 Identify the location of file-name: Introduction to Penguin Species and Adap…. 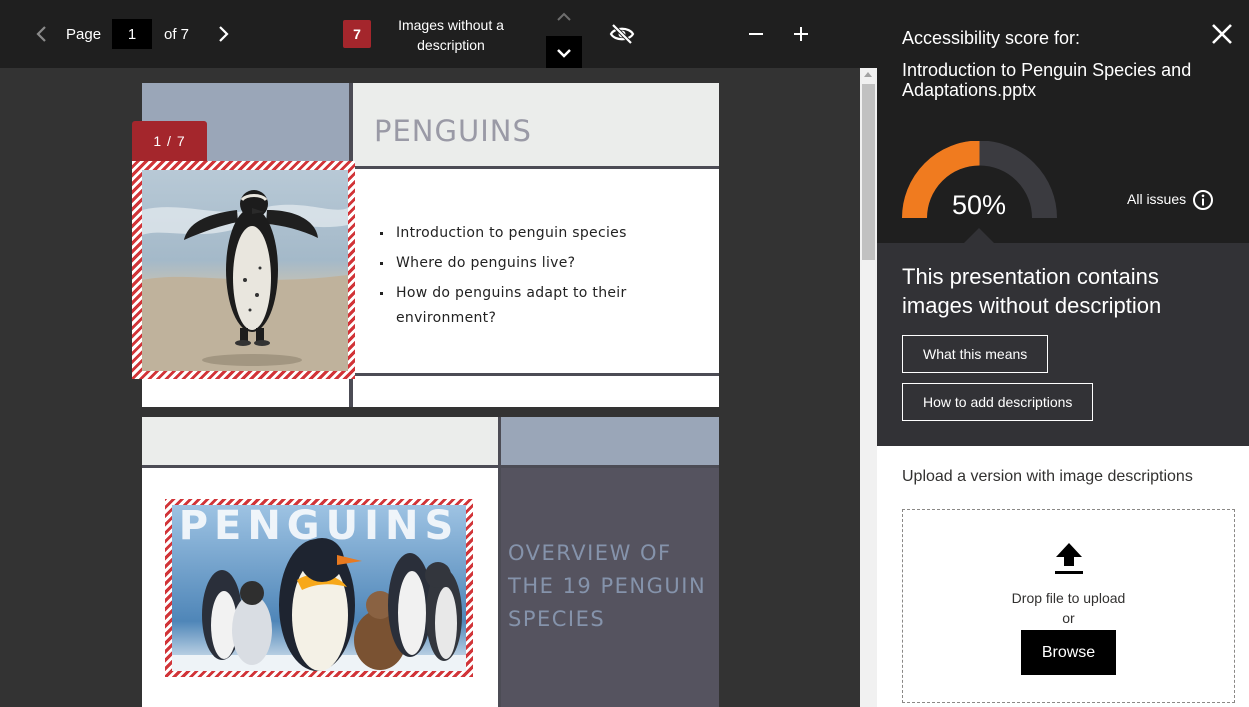
(1047, 80).